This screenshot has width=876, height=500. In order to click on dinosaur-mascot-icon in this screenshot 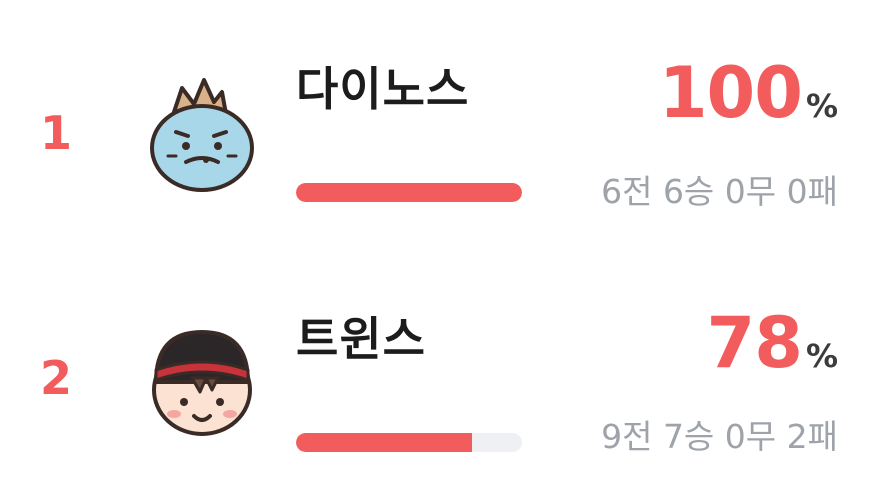, I will do `click(202, 132)`.